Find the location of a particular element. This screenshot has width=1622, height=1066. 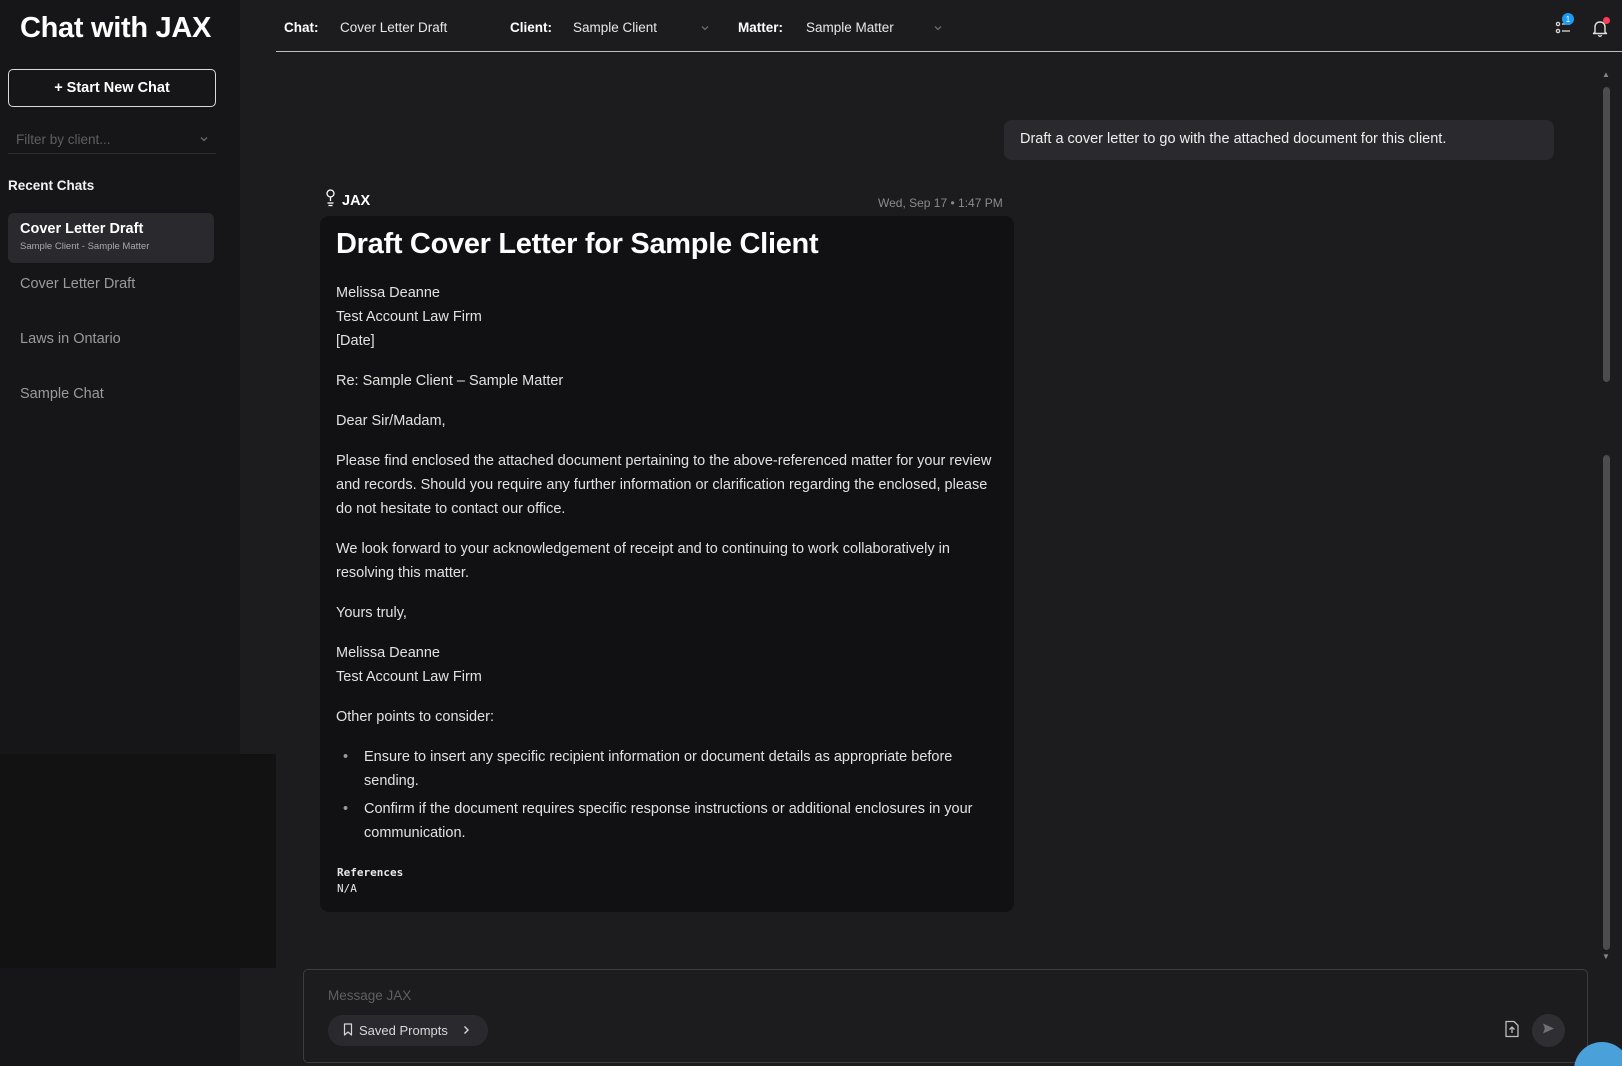

saved-prompts-button: Saved Prompts is located at coordinates (408, 1030).